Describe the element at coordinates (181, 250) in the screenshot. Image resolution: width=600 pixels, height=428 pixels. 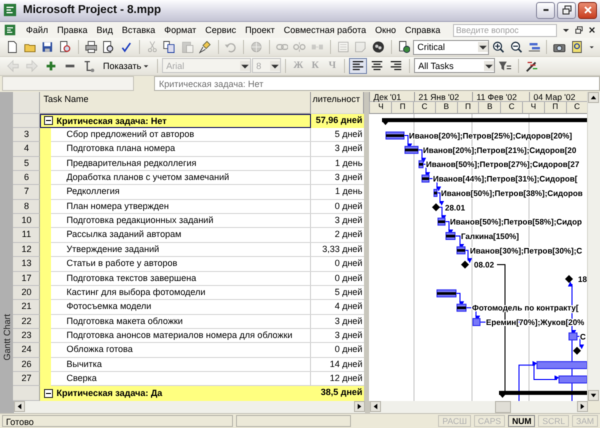
I see `task-name-cell: Утверждение заданий` at that location.